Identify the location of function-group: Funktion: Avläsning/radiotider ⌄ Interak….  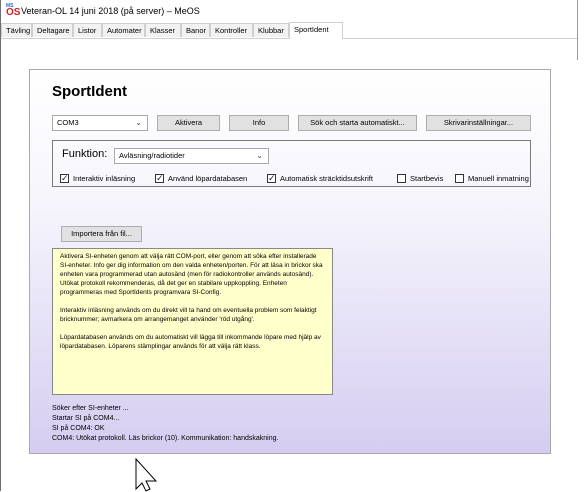
(291, 163).